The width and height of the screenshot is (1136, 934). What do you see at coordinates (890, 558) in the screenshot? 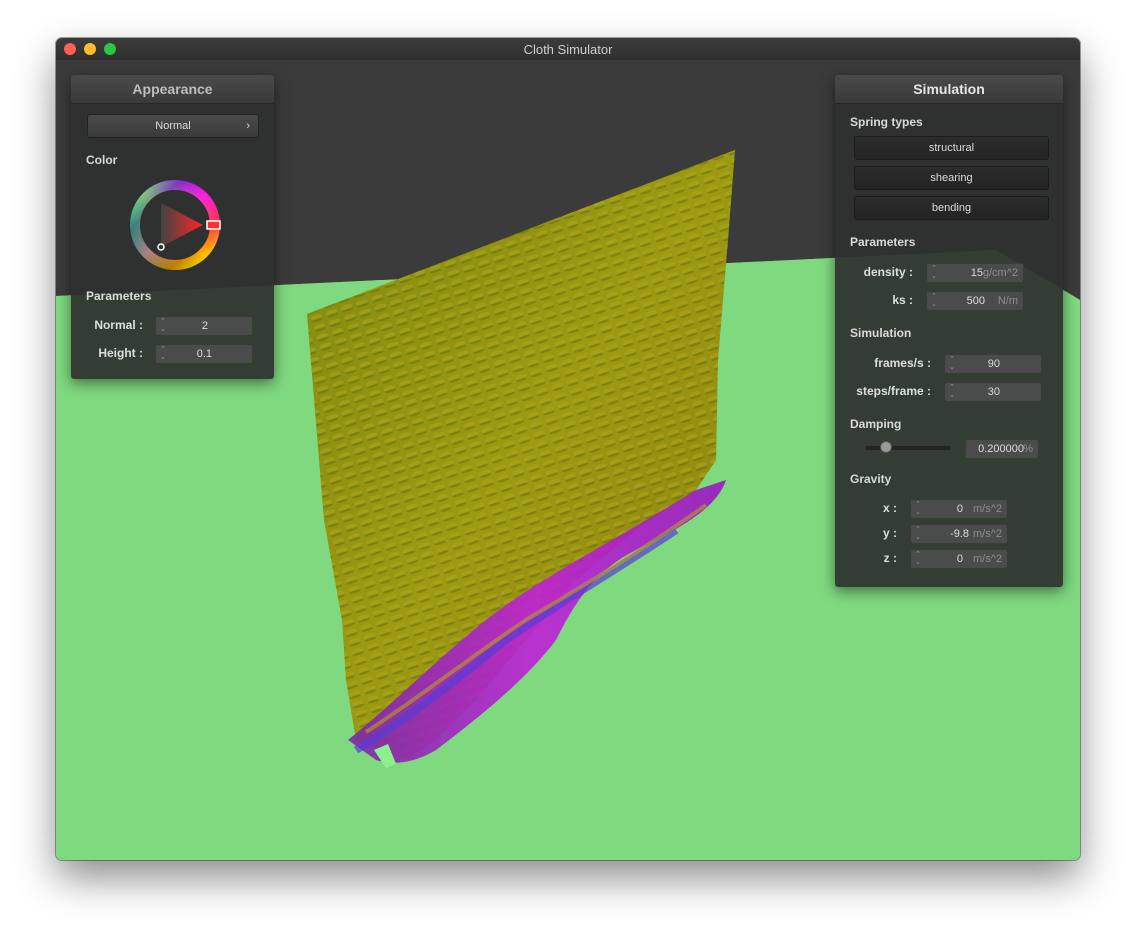
I see `gravity-z-label: z :` at bounding box center [890, 558].